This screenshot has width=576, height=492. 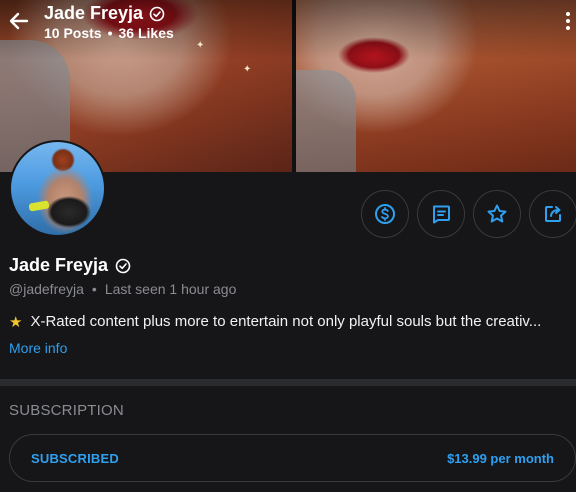 What do you see at coordinates (170, 289) in the screenshot?
I see `last-seen: Last seen 1 hour ago` at bounding box center [170, 289].